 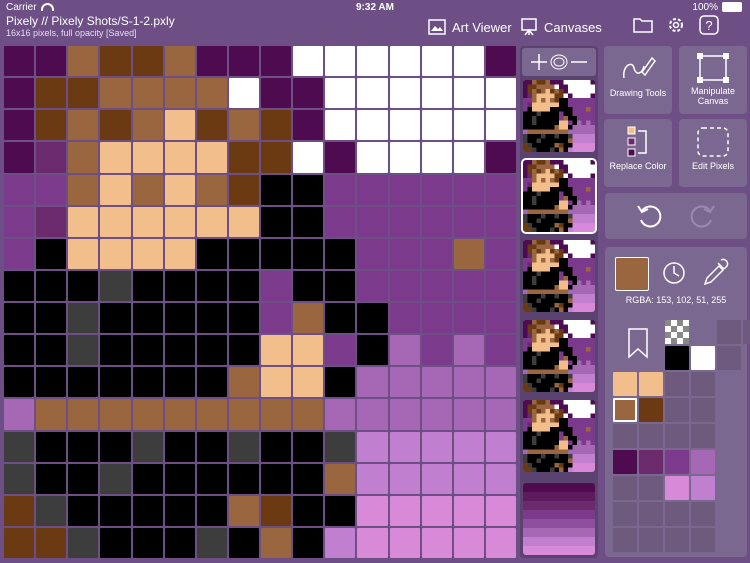 I want to click on undo-icon, so click(x=650, y=216).